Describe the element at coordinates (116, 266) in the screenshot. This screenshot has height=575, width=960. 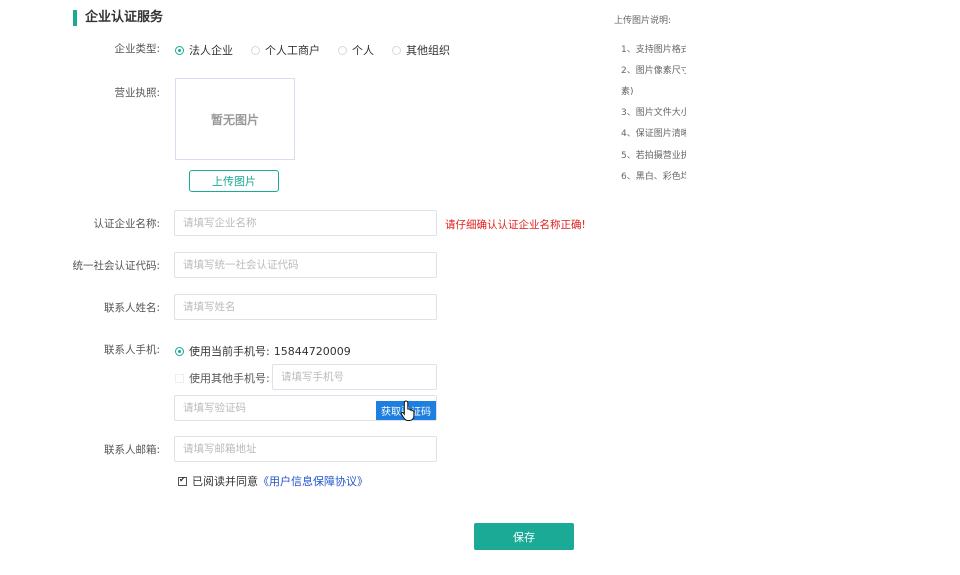
I see `credit-code-label: 统一社会认证代码:` at that location.